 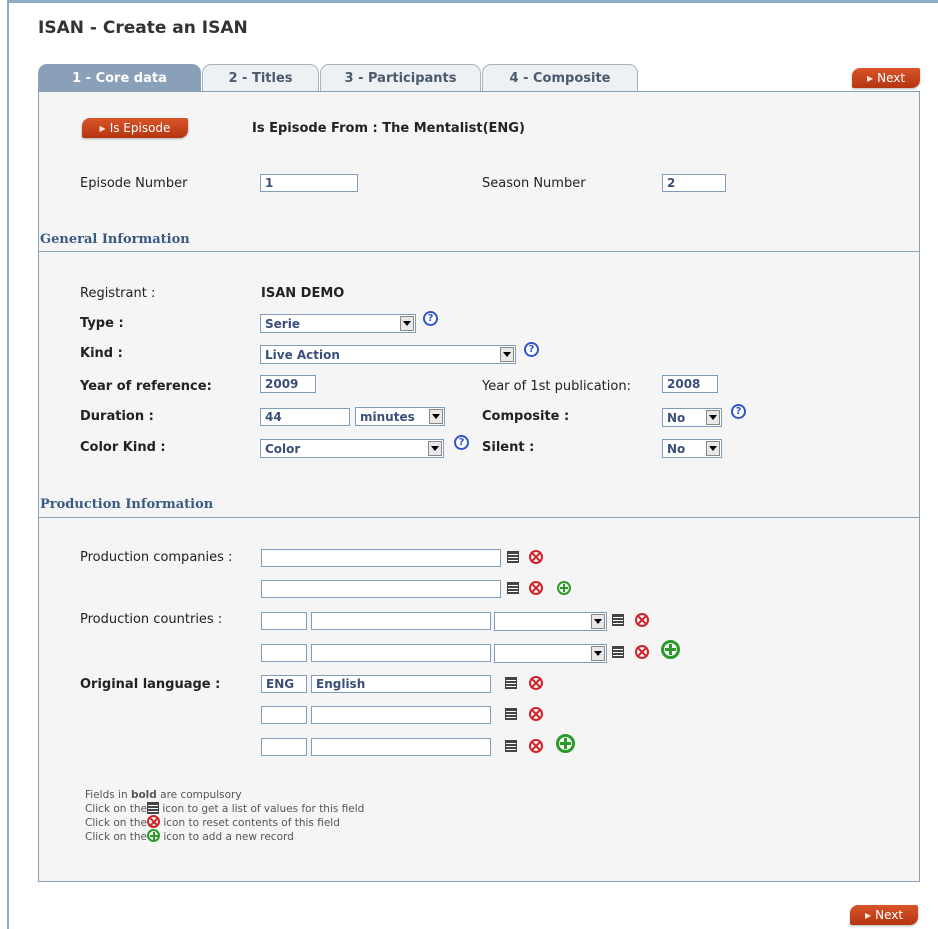 I want to click on silent-dropdown-arrow-icon, so click(x=713, y=448).